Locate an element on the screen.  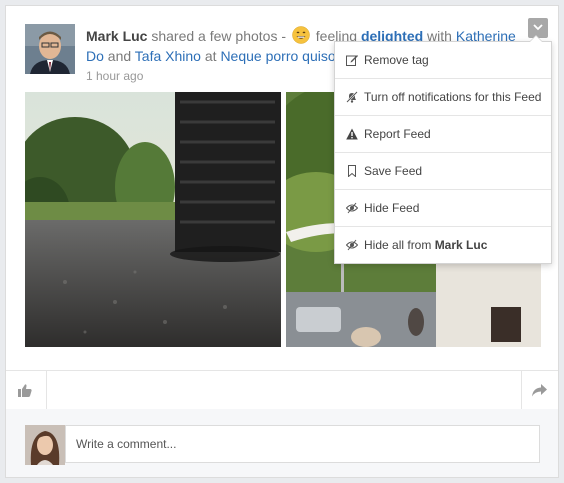
comment-area is located at coordinates (282, 443).